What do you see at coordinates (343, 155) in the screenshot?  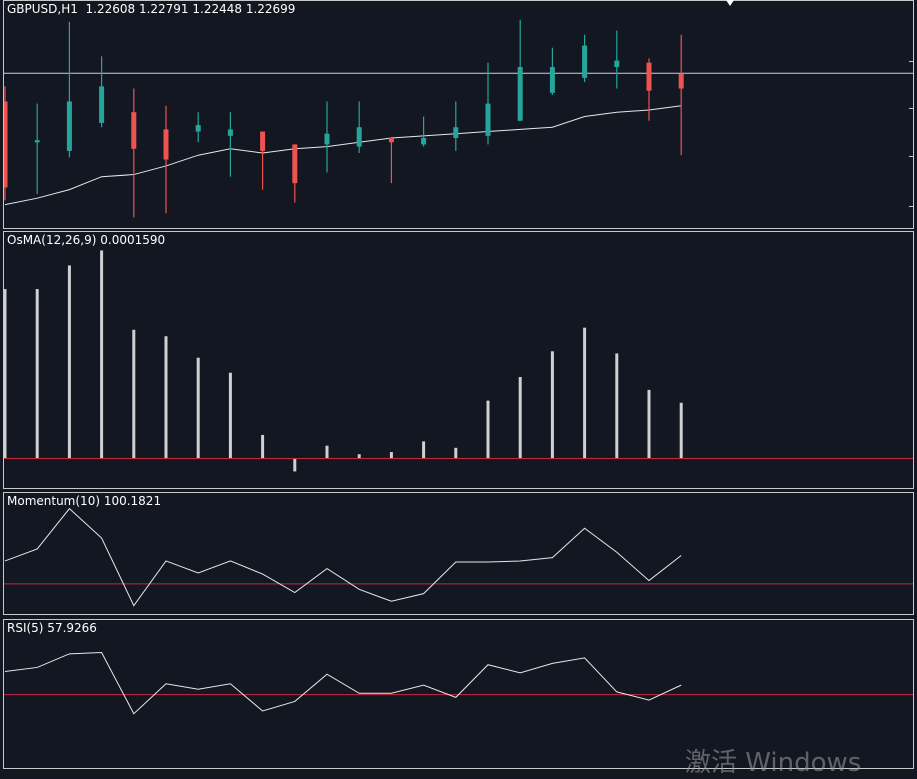 I see `moving-average-line` at bounding box center [343, 155].